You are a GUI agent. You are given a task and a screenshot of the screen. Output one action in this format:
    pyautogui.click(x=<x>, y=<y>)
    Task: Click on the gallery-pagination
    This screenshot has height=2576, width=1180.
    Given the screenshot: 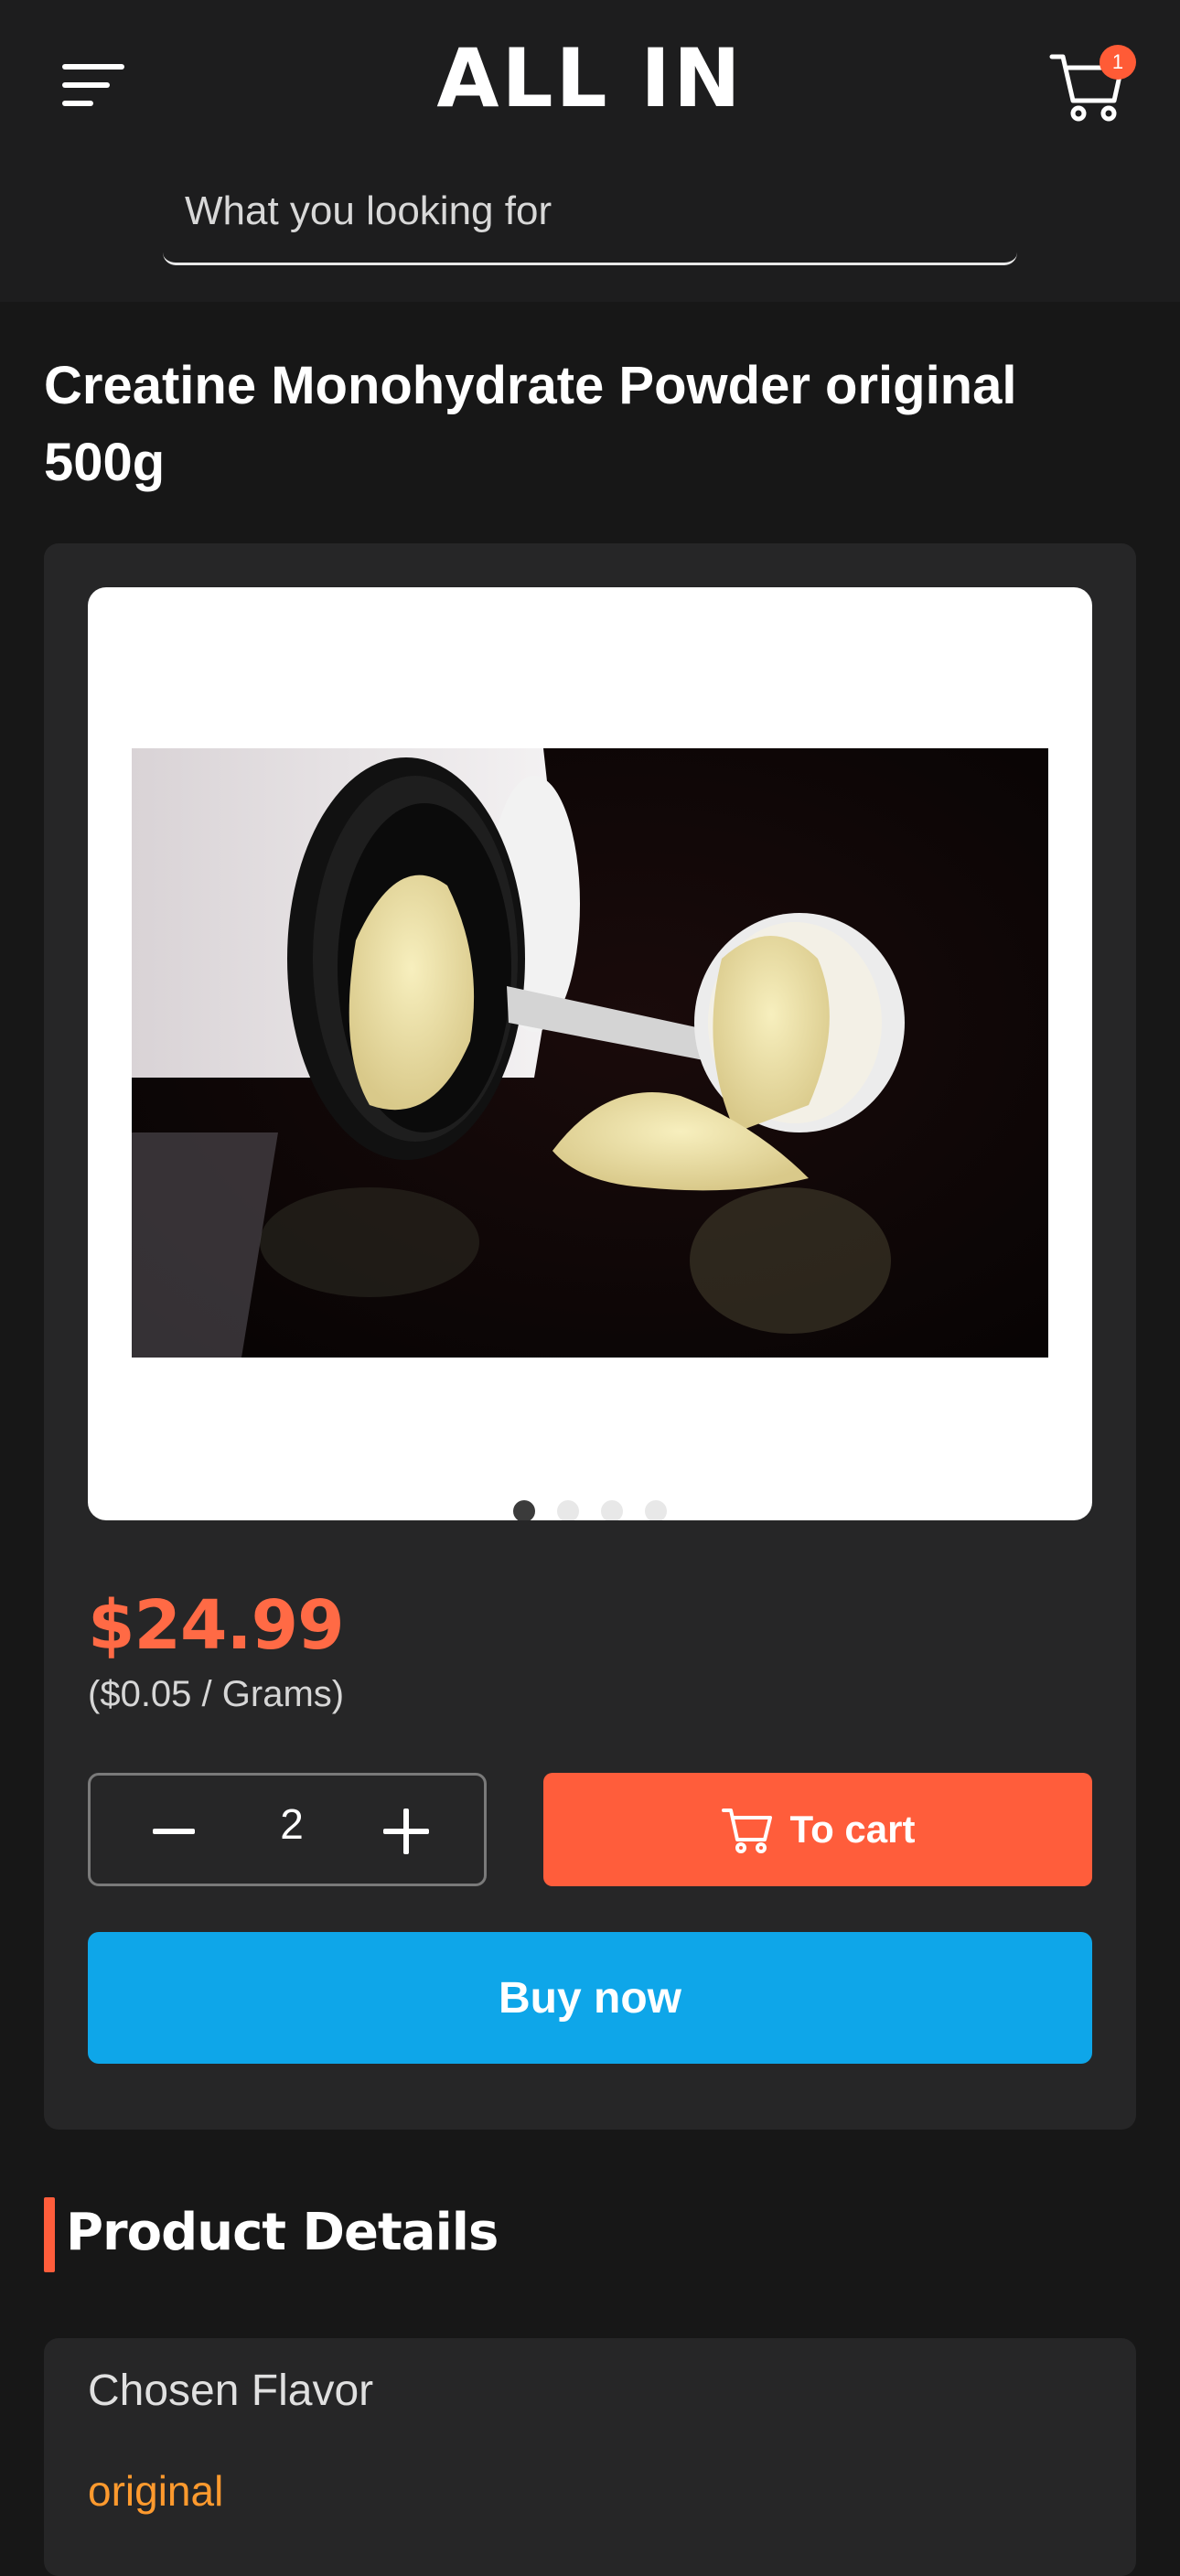 What is the action you would take?
    pyautogui.click(x=590, y=1510)
    